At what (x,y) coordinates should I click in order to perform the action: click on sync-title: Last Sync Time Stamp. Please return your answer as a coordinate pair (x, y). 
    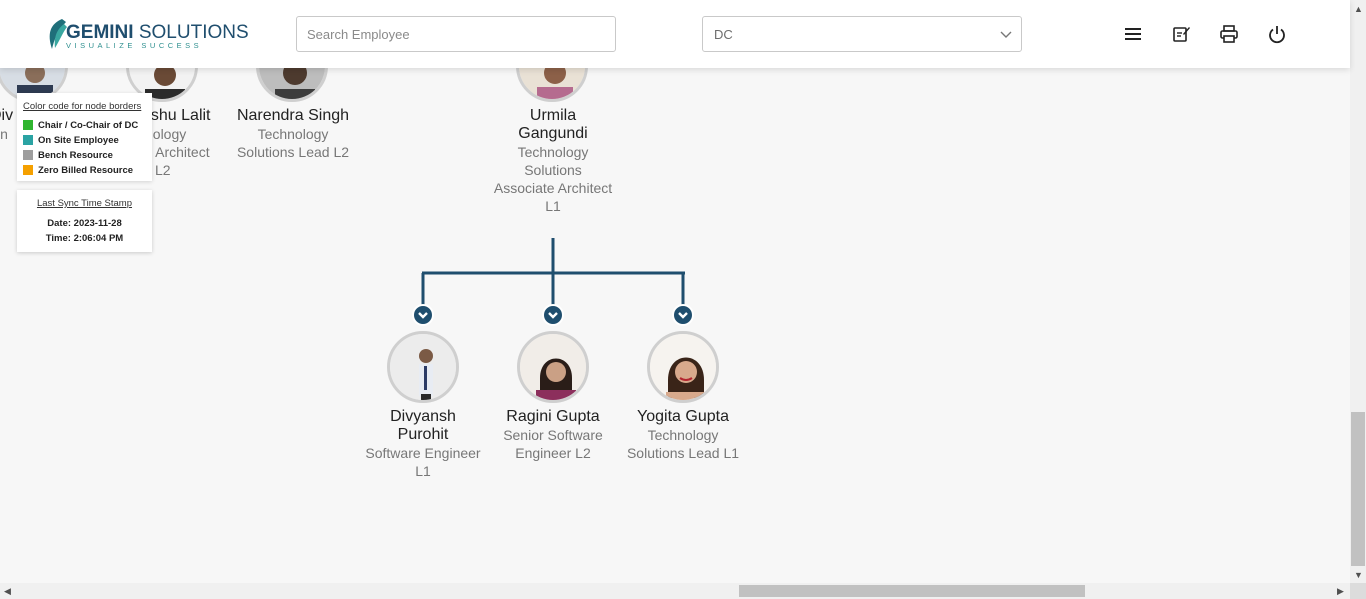
    Looking at the image, I should click on (84, 203).